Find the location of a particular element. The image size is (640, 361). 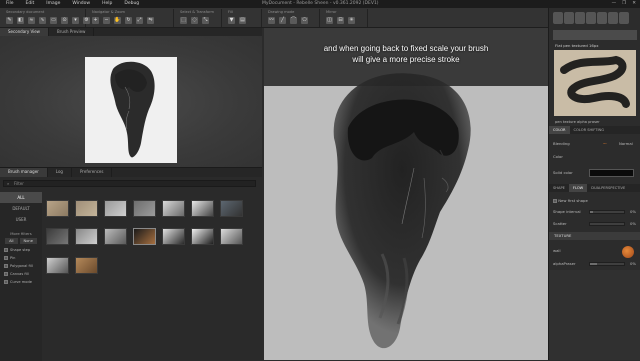

fill-icon: ▾ is located at coordinates (75, 20).